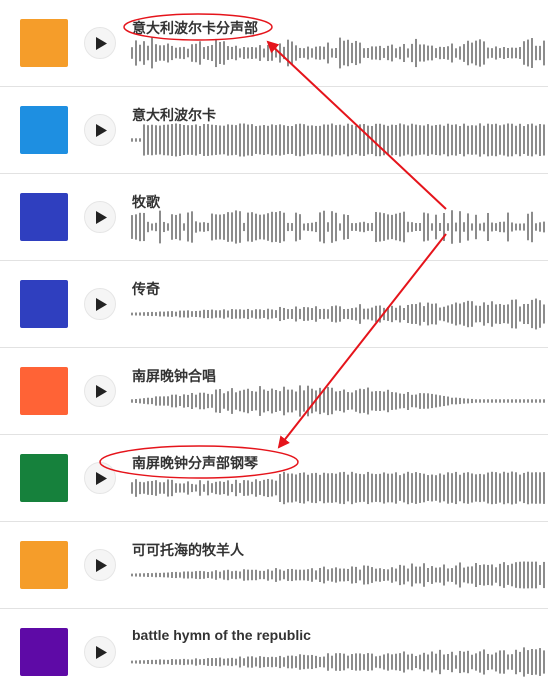 The height and width of the screenshot is (696, 548). Describe the element at coordinates (188, 550) in the screenshot. I see `track-title: 可可托海的牧羊人` at that location.